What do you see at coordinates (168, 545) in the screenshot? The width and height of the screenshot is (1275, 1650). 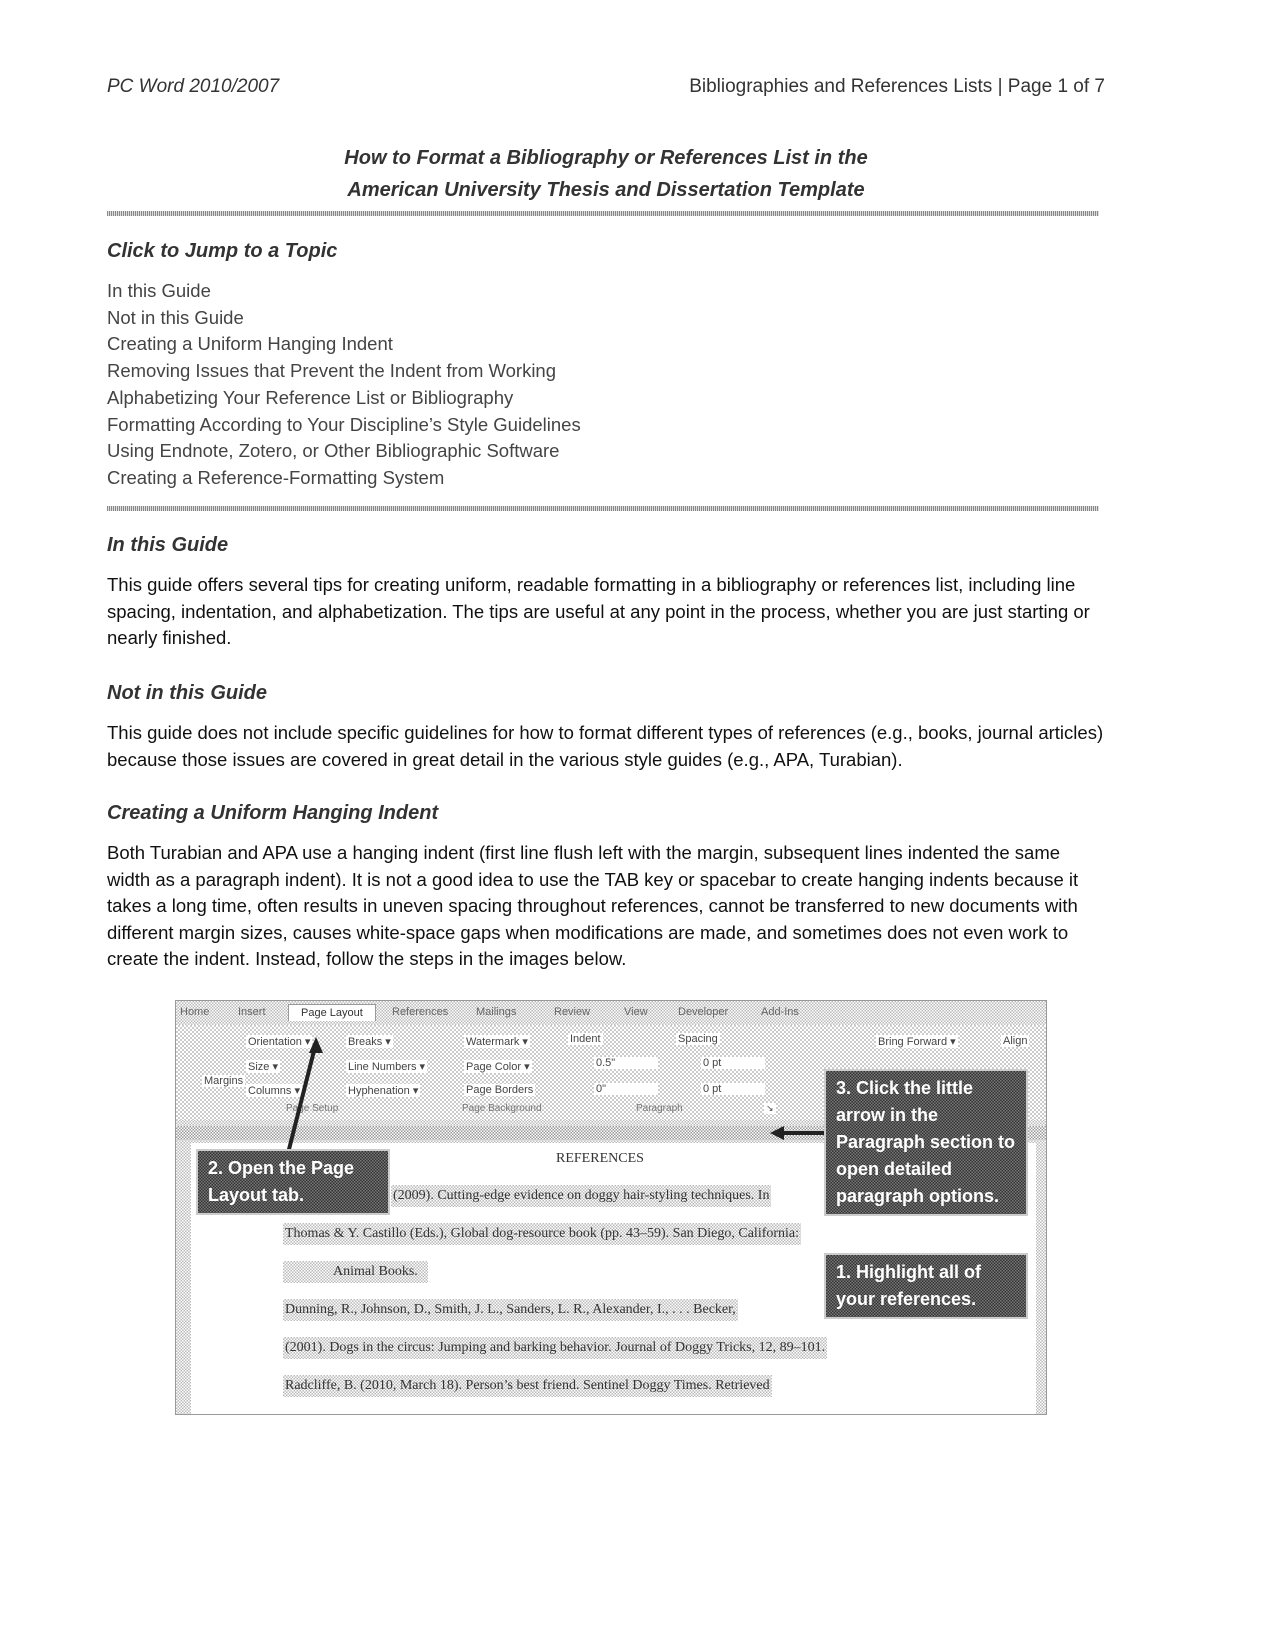 I see `section-heading: In this Guide` at bounding box center [168, 545].